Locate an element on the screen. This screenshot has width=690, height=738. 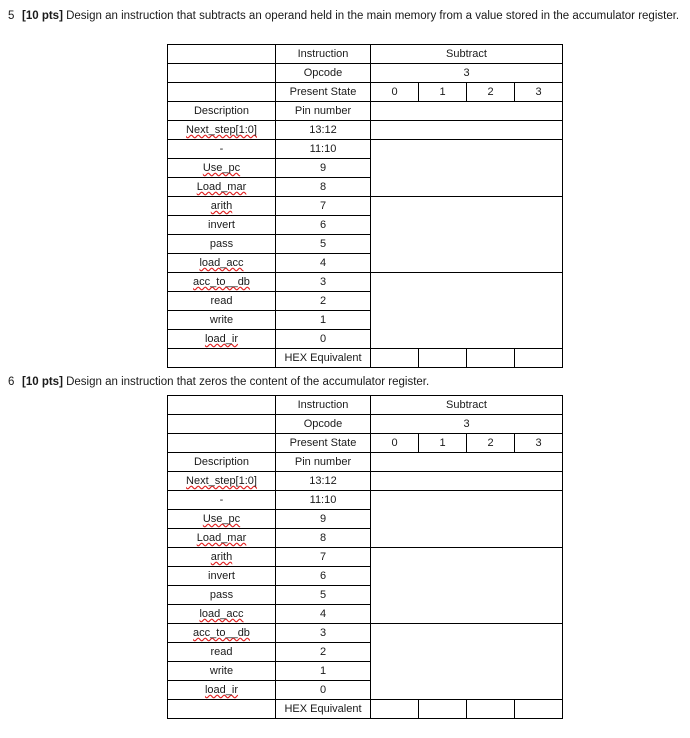
description-text: arith is located at coordinates (221, 557).